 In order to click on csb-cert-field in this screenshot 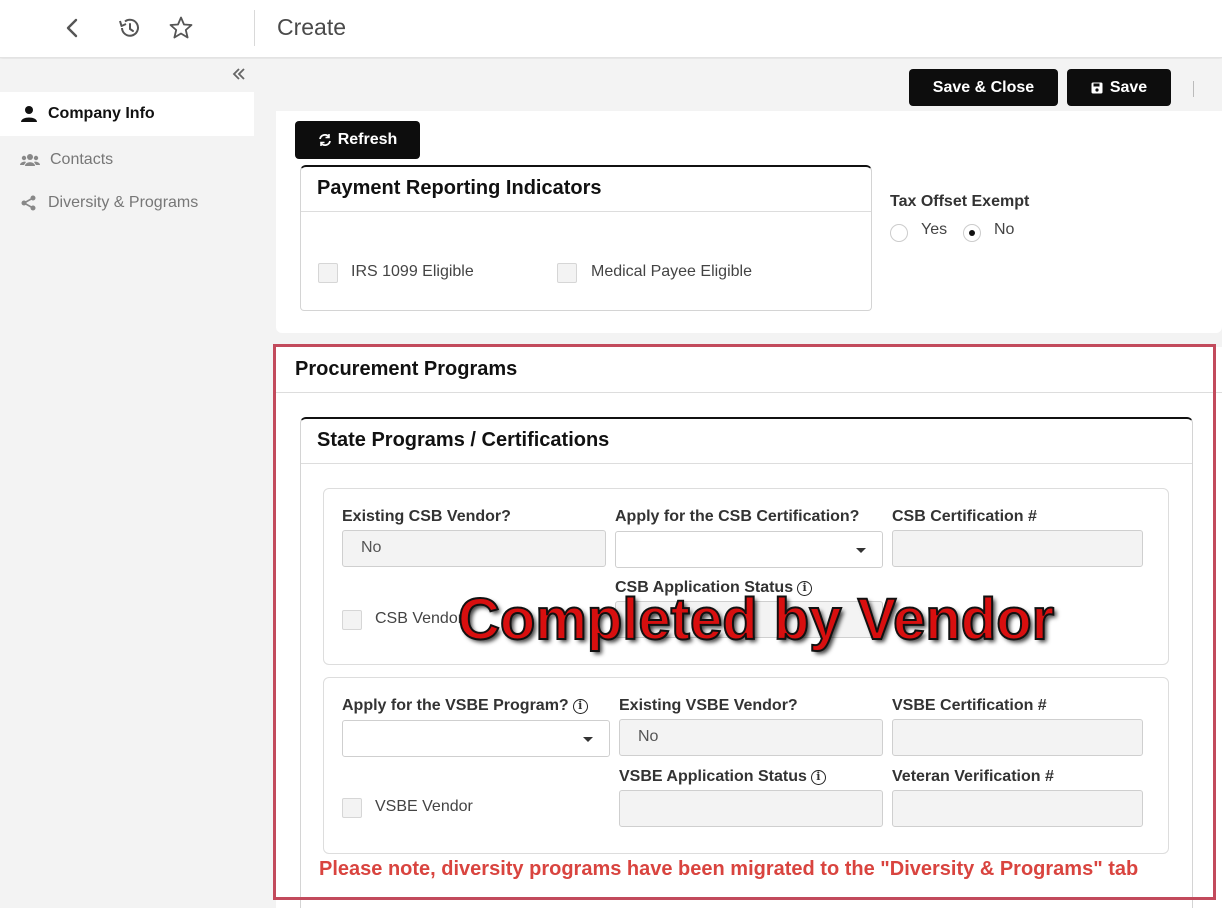, I will do `click(1017, 548)`.